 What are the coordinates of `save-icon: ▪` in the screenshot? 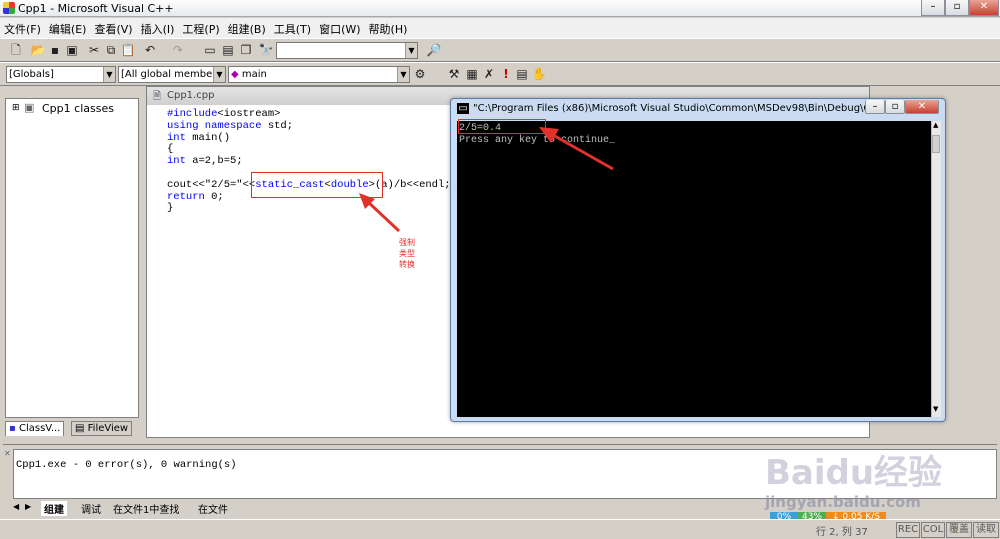 It's located at (55, 50).